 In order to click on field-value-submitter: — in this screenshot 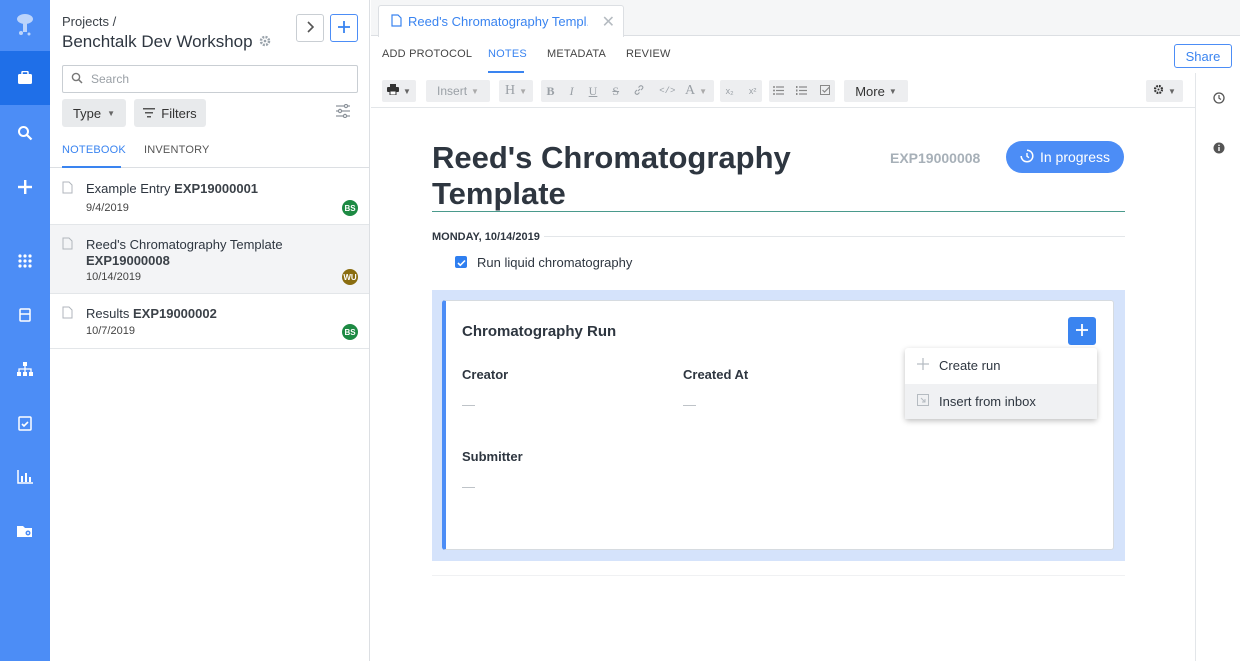, I will do `click(468, 486)`.